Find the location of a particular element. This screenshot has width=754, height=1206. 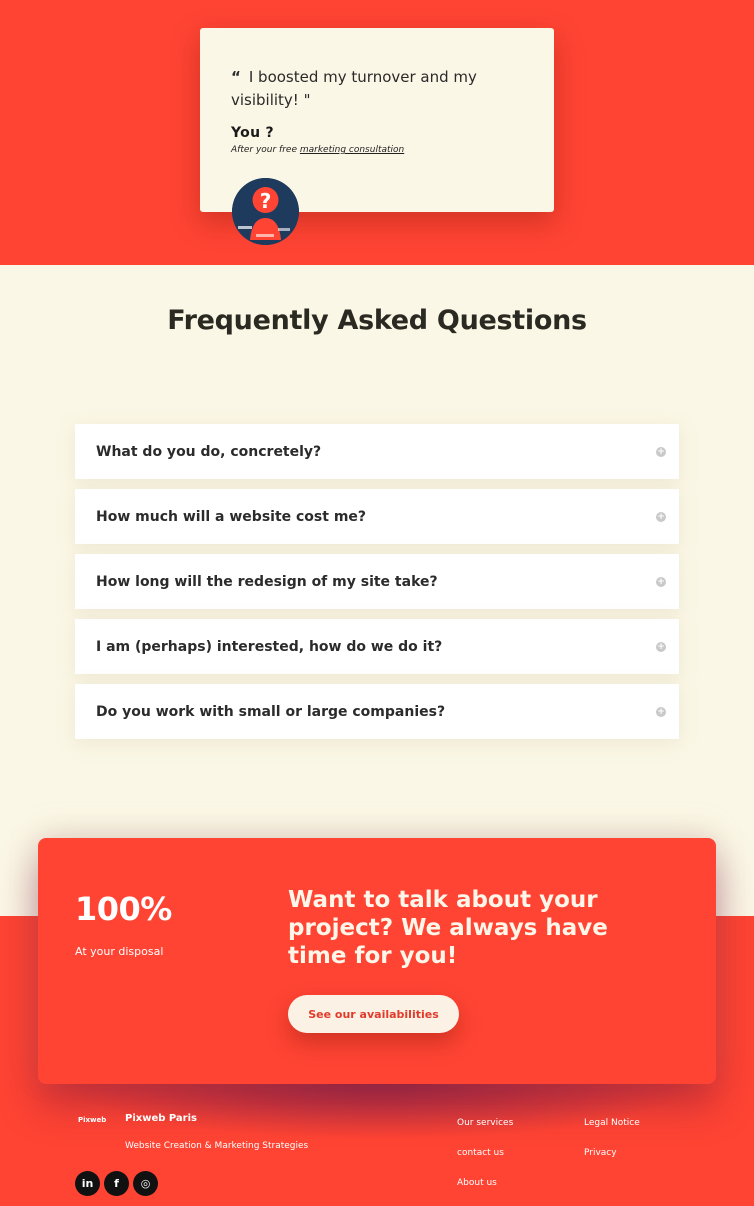

footer-link-about-us: About us is located at coordinates (477, 1183).